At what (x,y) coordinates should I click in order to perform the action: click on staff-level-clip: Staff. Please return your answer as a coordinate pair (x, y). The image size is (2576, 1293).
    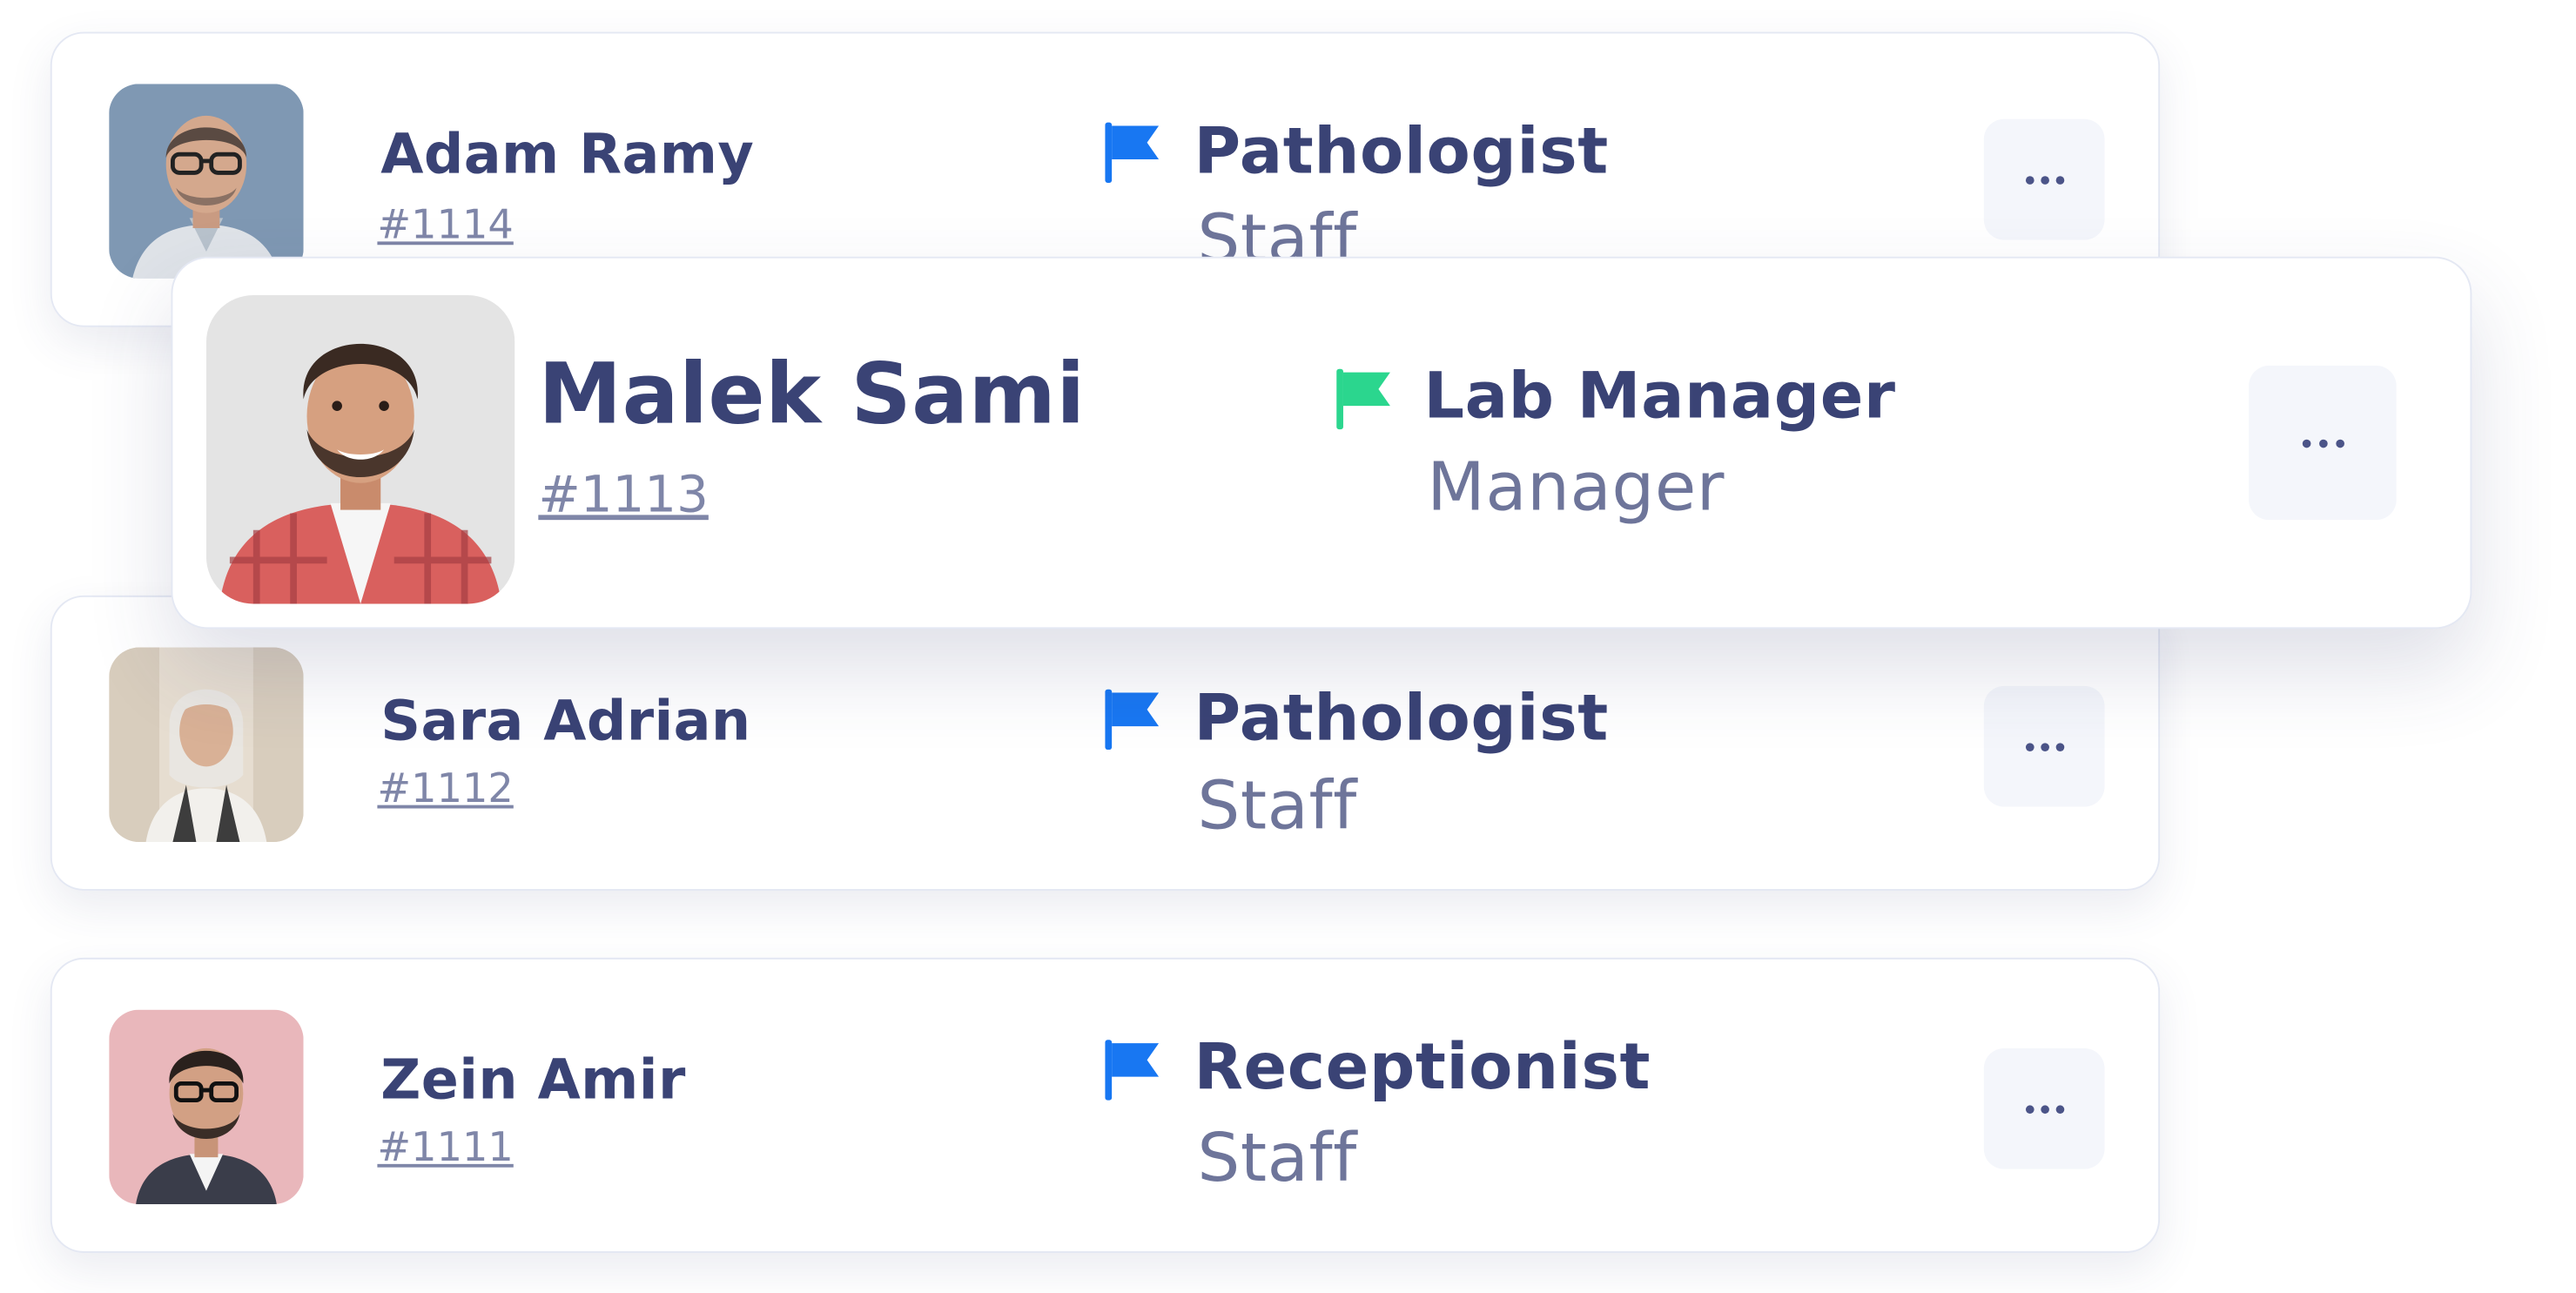
    Looking at the image, I should click on (1105, 226).